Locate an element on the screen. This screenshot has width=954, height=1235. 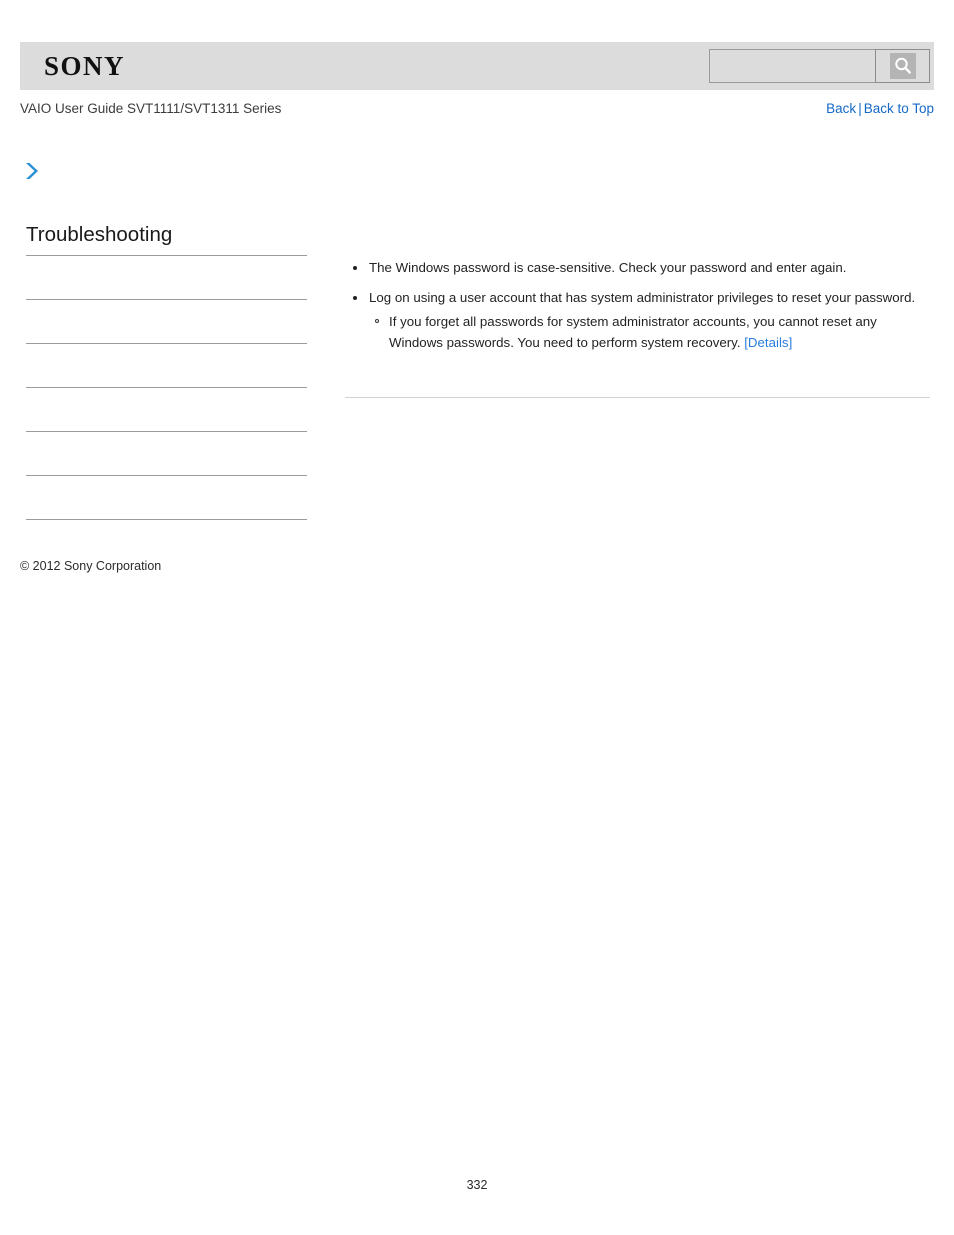
back-to-top-link: Back to Top is located at coordinates (899, 108).